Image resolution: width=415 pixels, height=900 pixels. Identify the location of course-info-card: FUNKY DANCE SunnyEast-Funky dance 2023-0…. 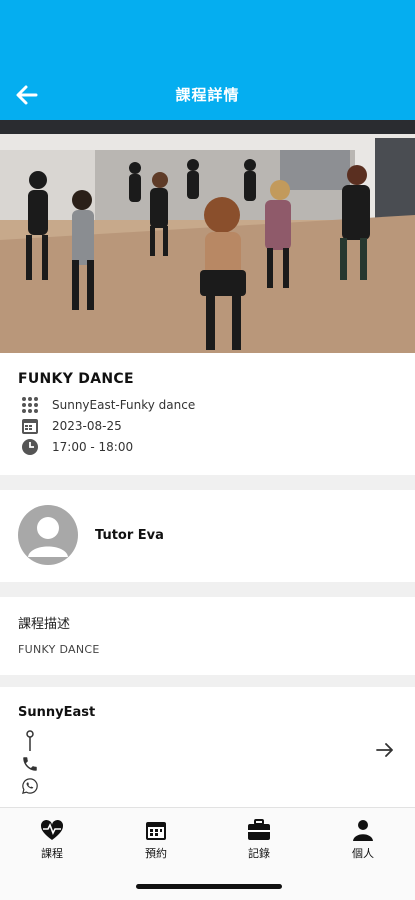
(207, 414).